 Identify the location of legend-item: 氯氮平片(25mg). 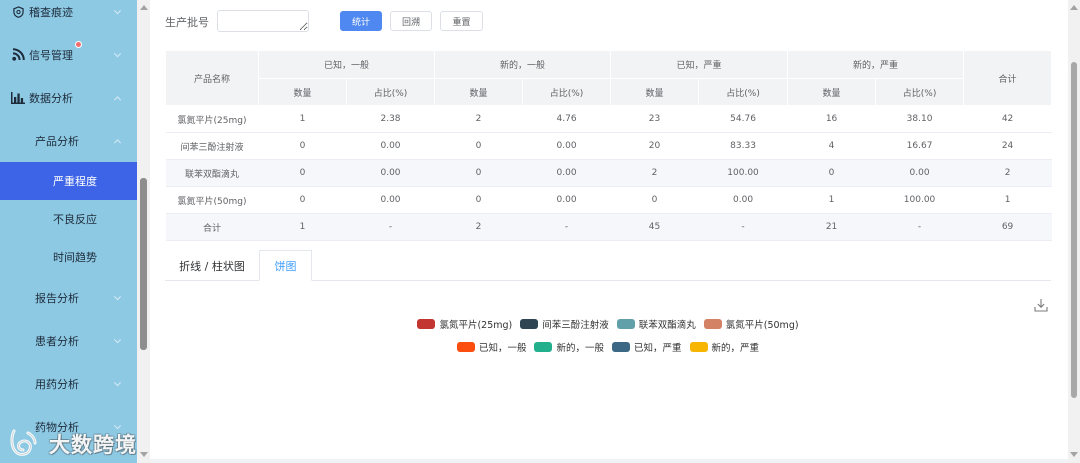
(464, 324).